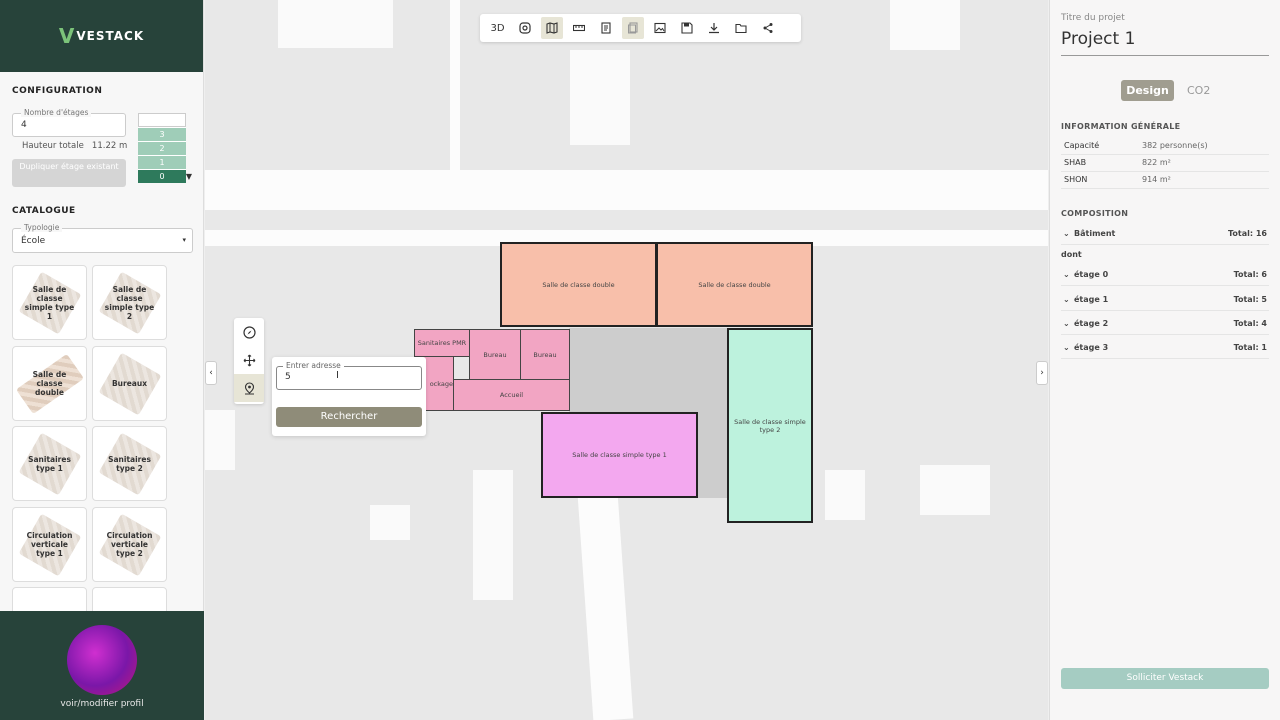  Describe the element at coordinates (349, 375) in the screenshot. I see `address-input: Entrer adresse 5 I` at that location.